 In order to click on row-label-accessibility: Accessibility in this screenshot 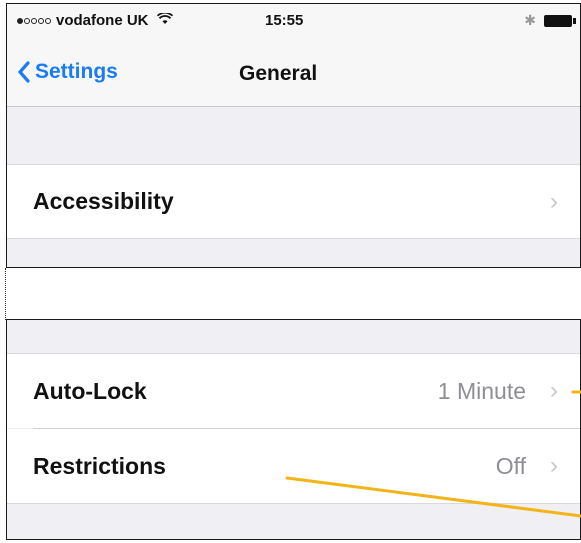, I will do `click(103, 201)`.